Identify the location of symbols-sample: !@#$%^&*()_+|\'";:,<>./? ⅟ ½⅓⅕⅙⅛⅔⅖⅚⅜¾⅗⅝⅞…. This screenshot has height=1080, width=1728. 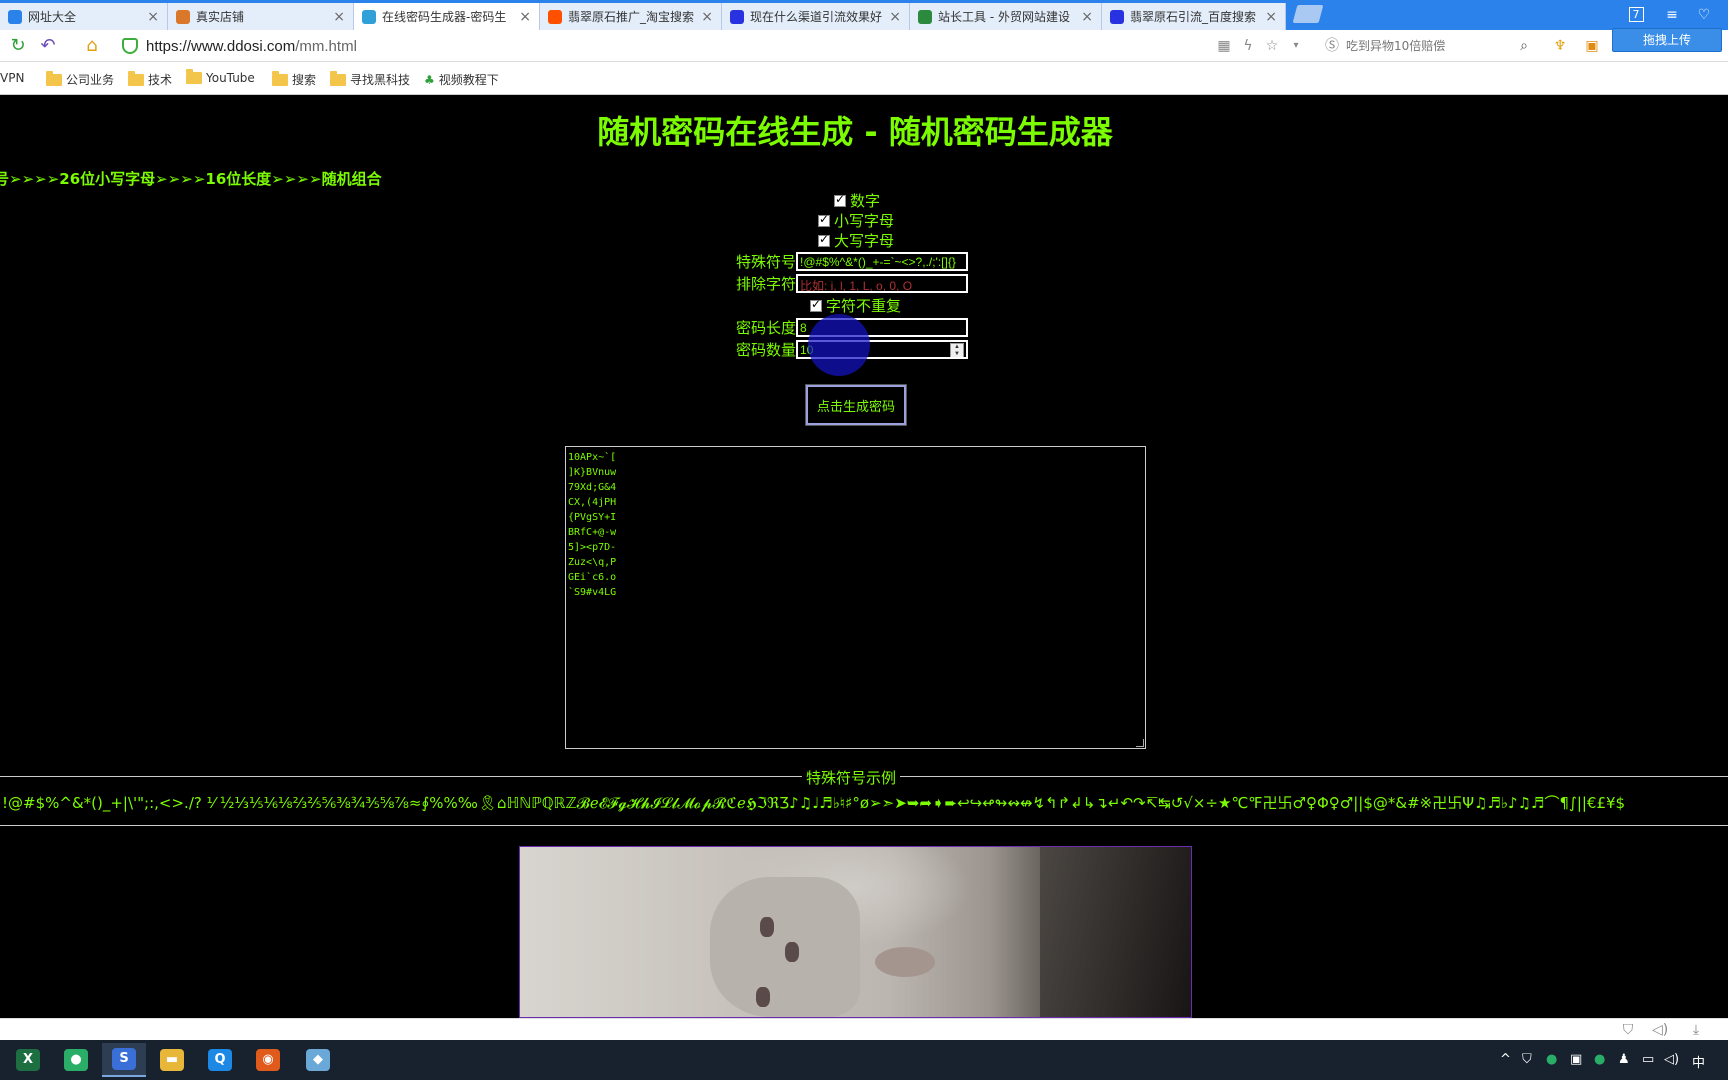
(814, 803).